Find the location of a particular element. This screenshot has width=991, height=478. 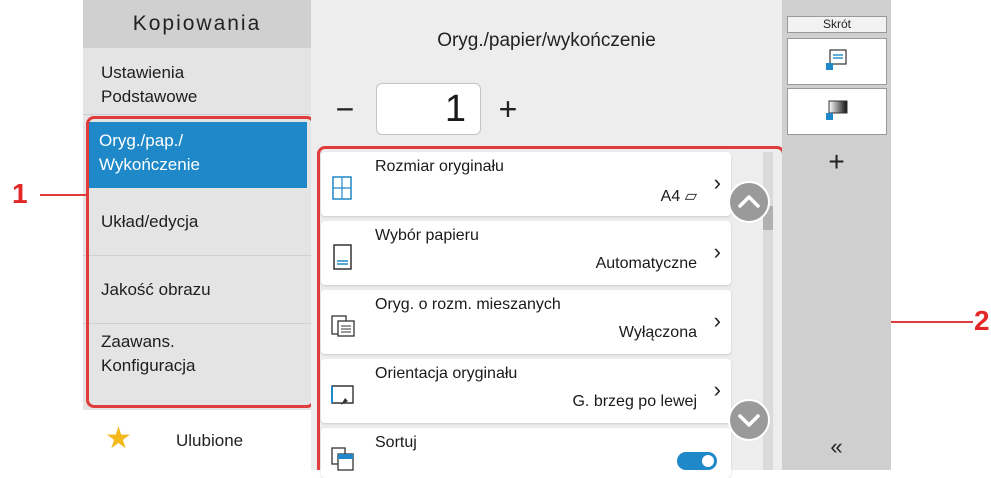

shortcut-title: Skrót is located at coordinates (837, 24).